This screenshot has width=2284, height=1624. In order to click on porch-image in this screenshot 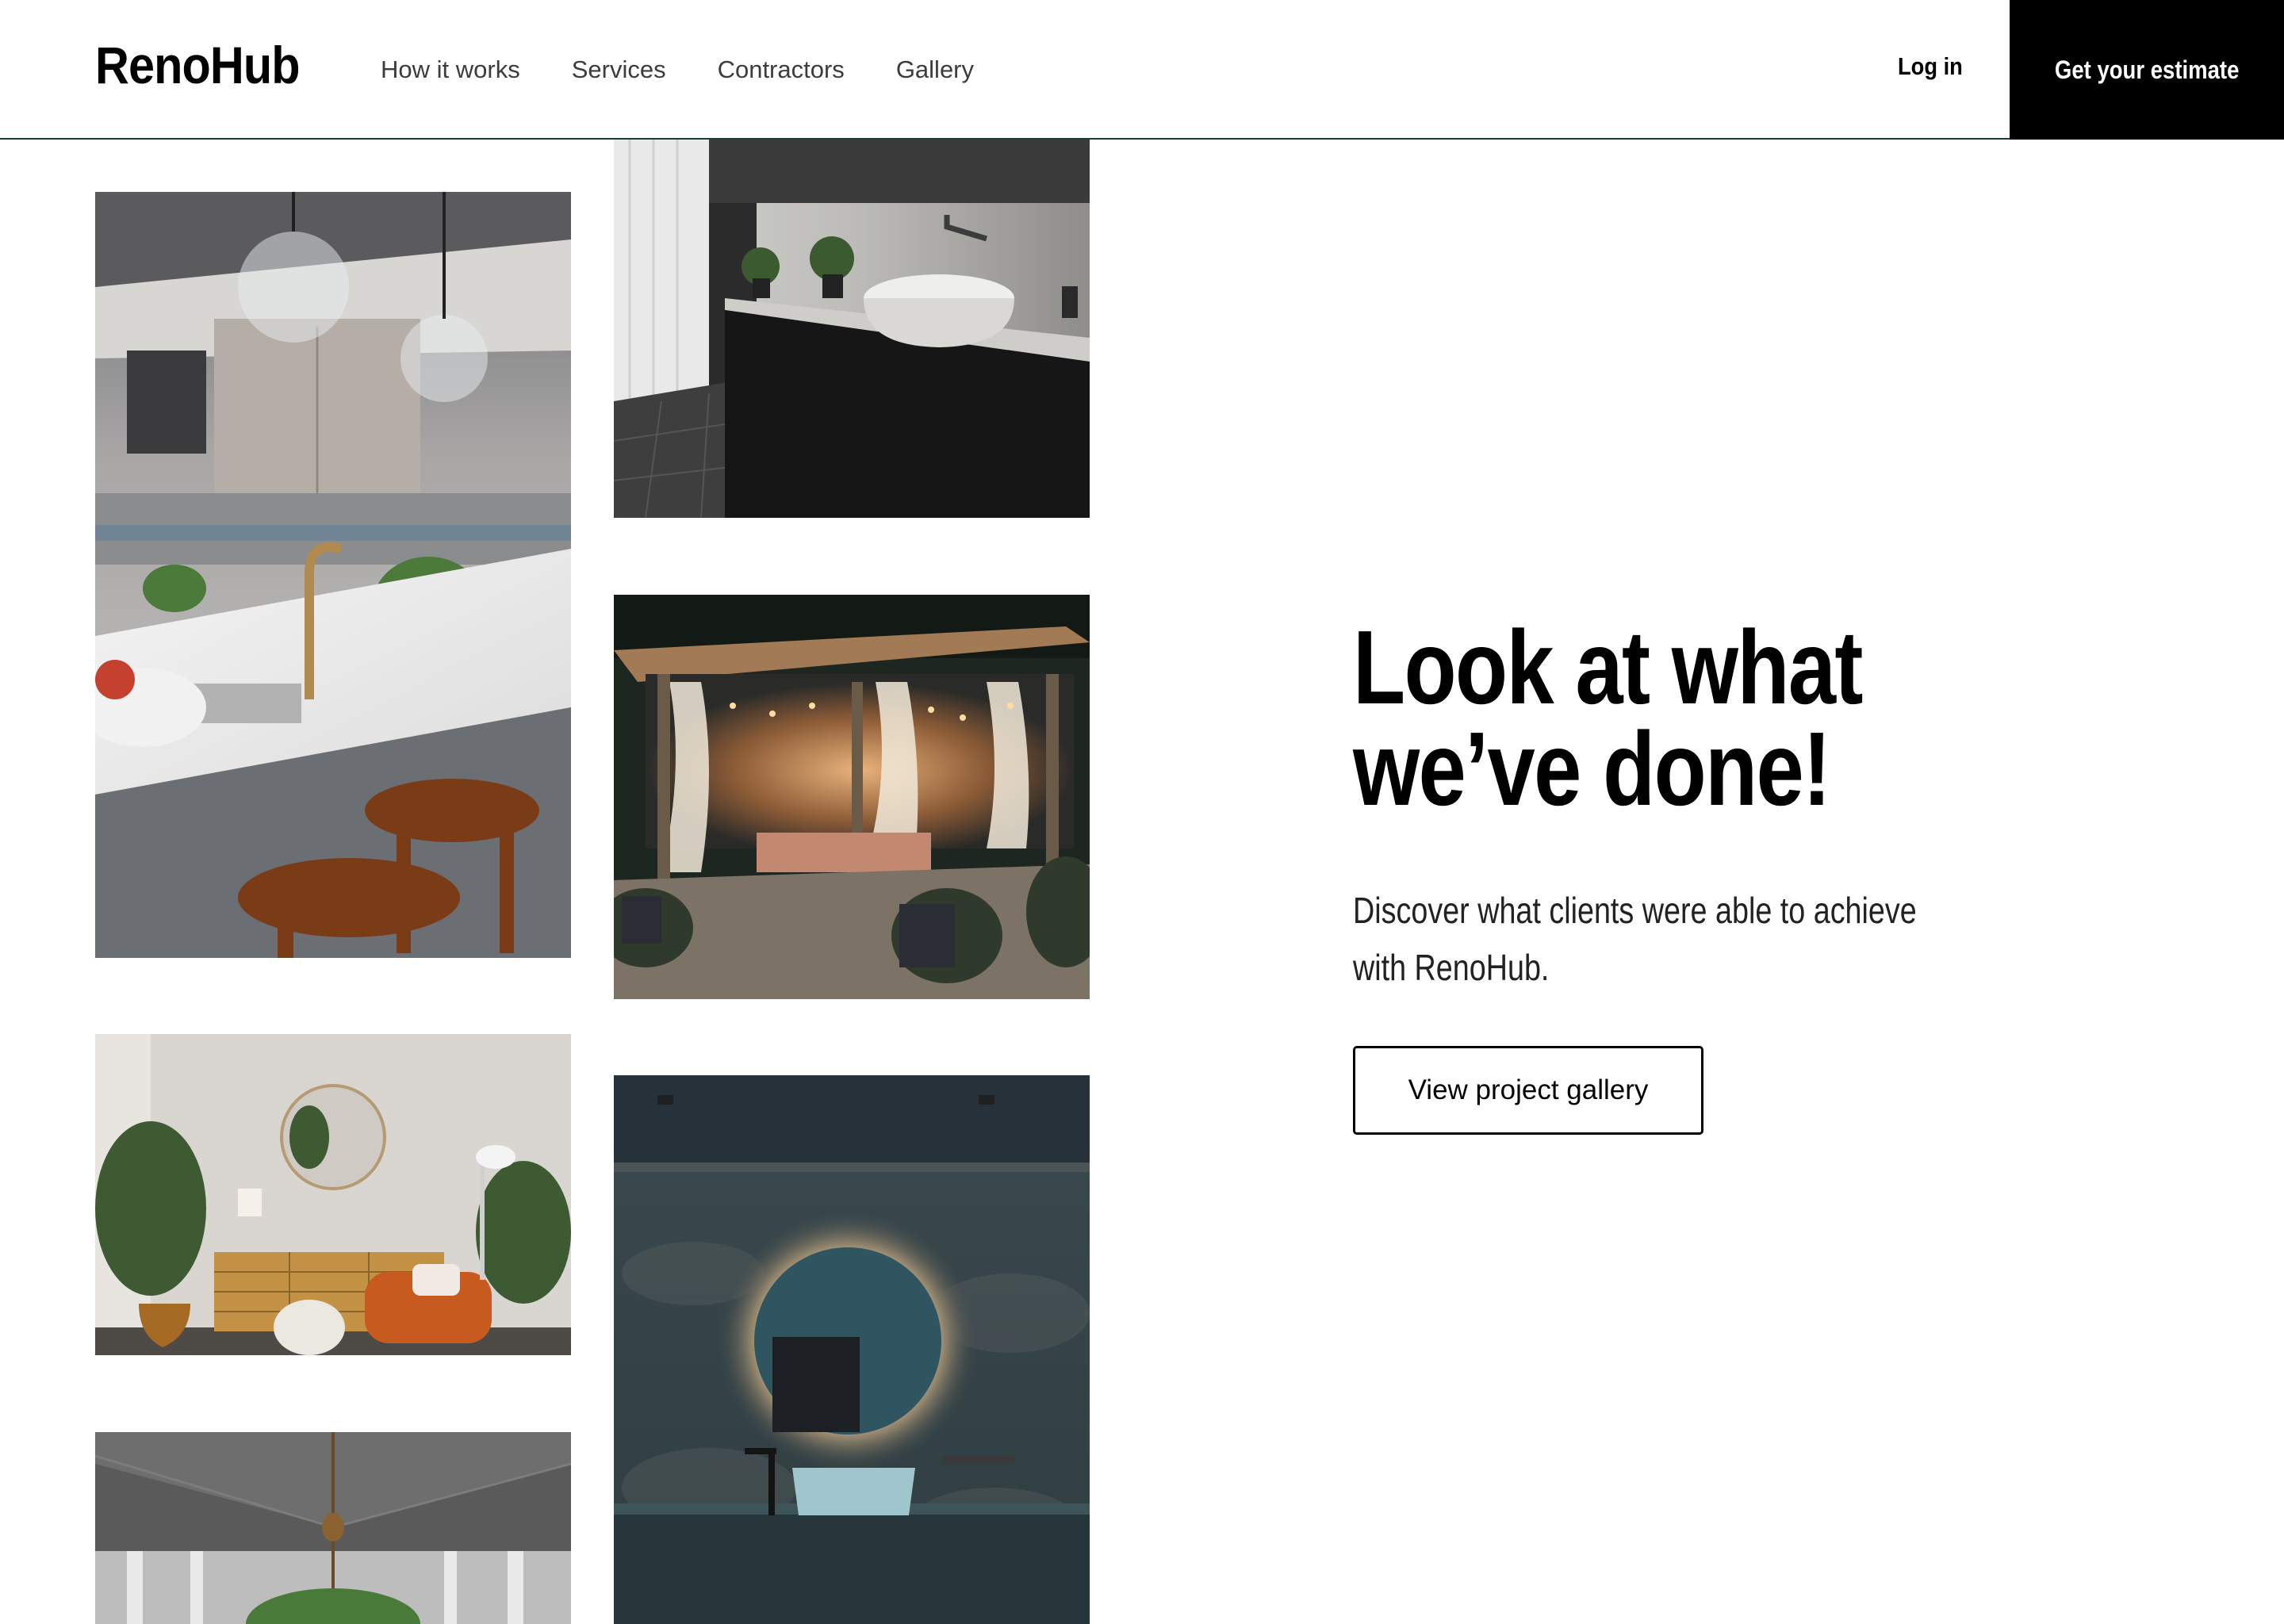, I will do `click(333, 1528)`.